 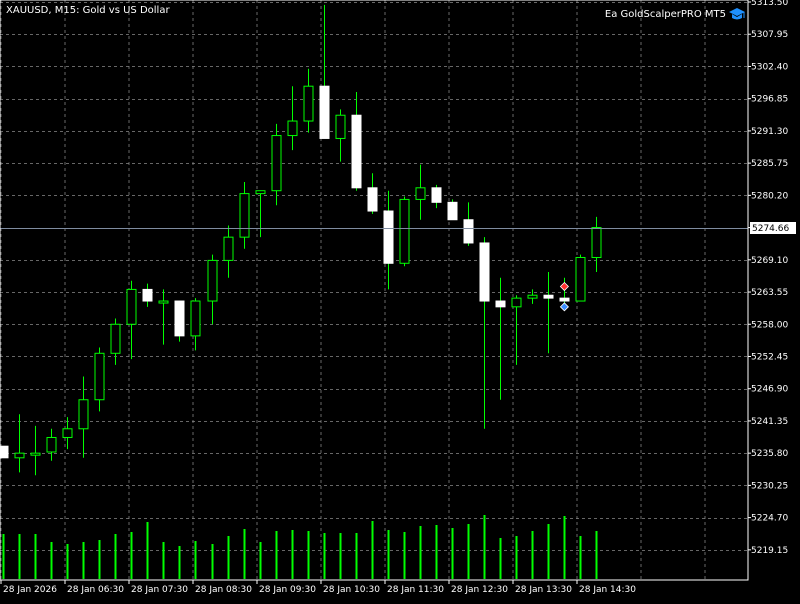 I want to click on price-axis-label: 5263.55, so click(x=769, y=293).